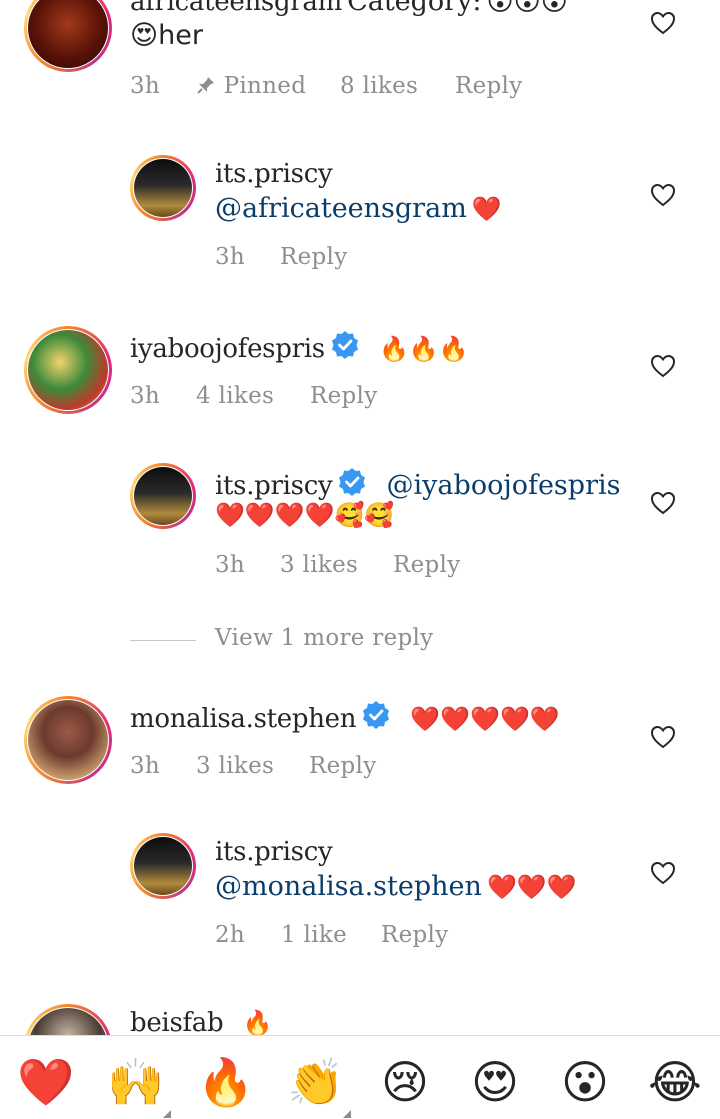 The width and height of the screenshot is (720, 1119). Describe the element at coordinates (527, 8) in the screenshot. I see `comment-emojis: 😵😵😵` at that location.